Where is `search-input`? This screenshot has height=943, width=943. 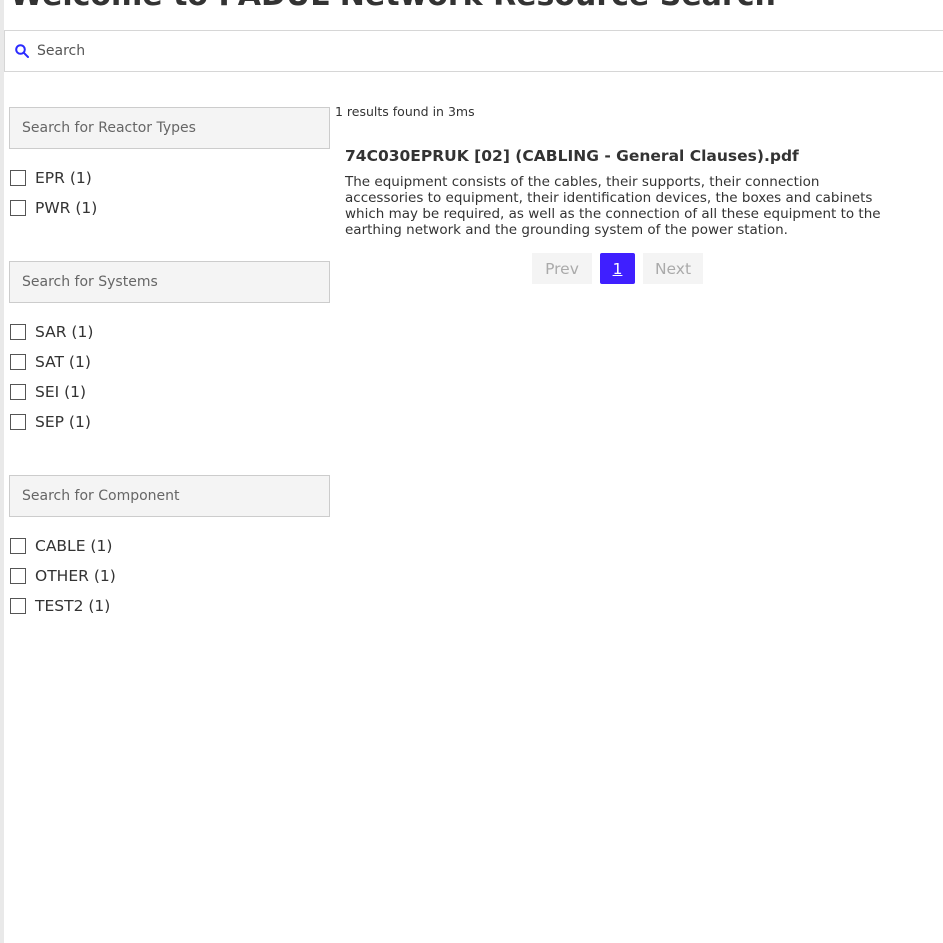
search-input is located at coordinates (477, 51).